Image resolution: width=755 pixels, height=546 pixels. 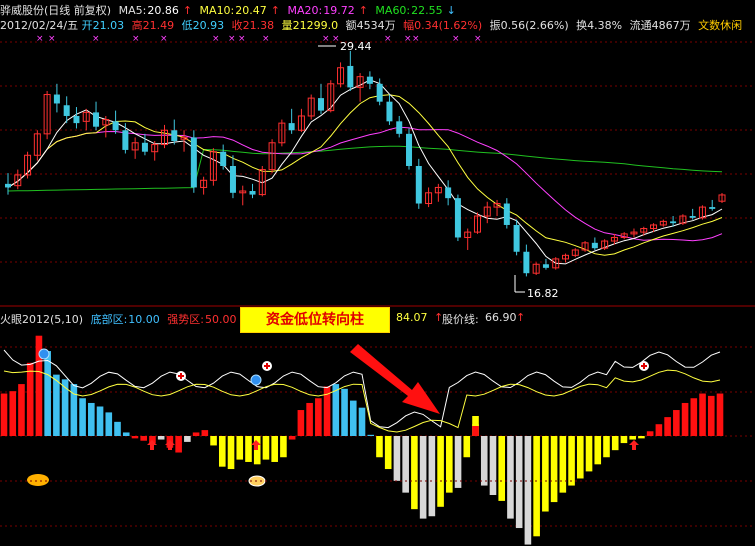 What do you see at coordinates (38, 480) in the screenshot?
I see `gold-ingot-icon` at bounding box center [38, 480].